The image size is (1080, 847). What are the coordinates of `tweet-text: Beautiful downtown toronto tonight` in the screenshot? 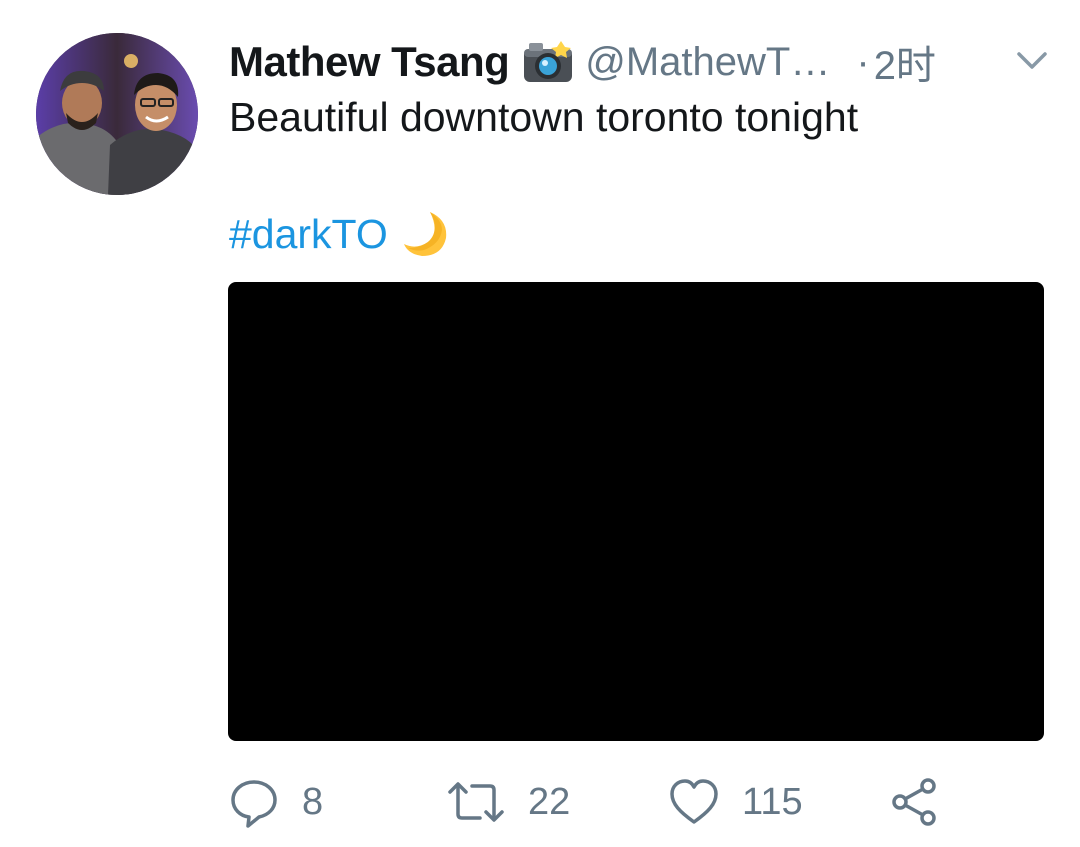 It's located at (544, 117).